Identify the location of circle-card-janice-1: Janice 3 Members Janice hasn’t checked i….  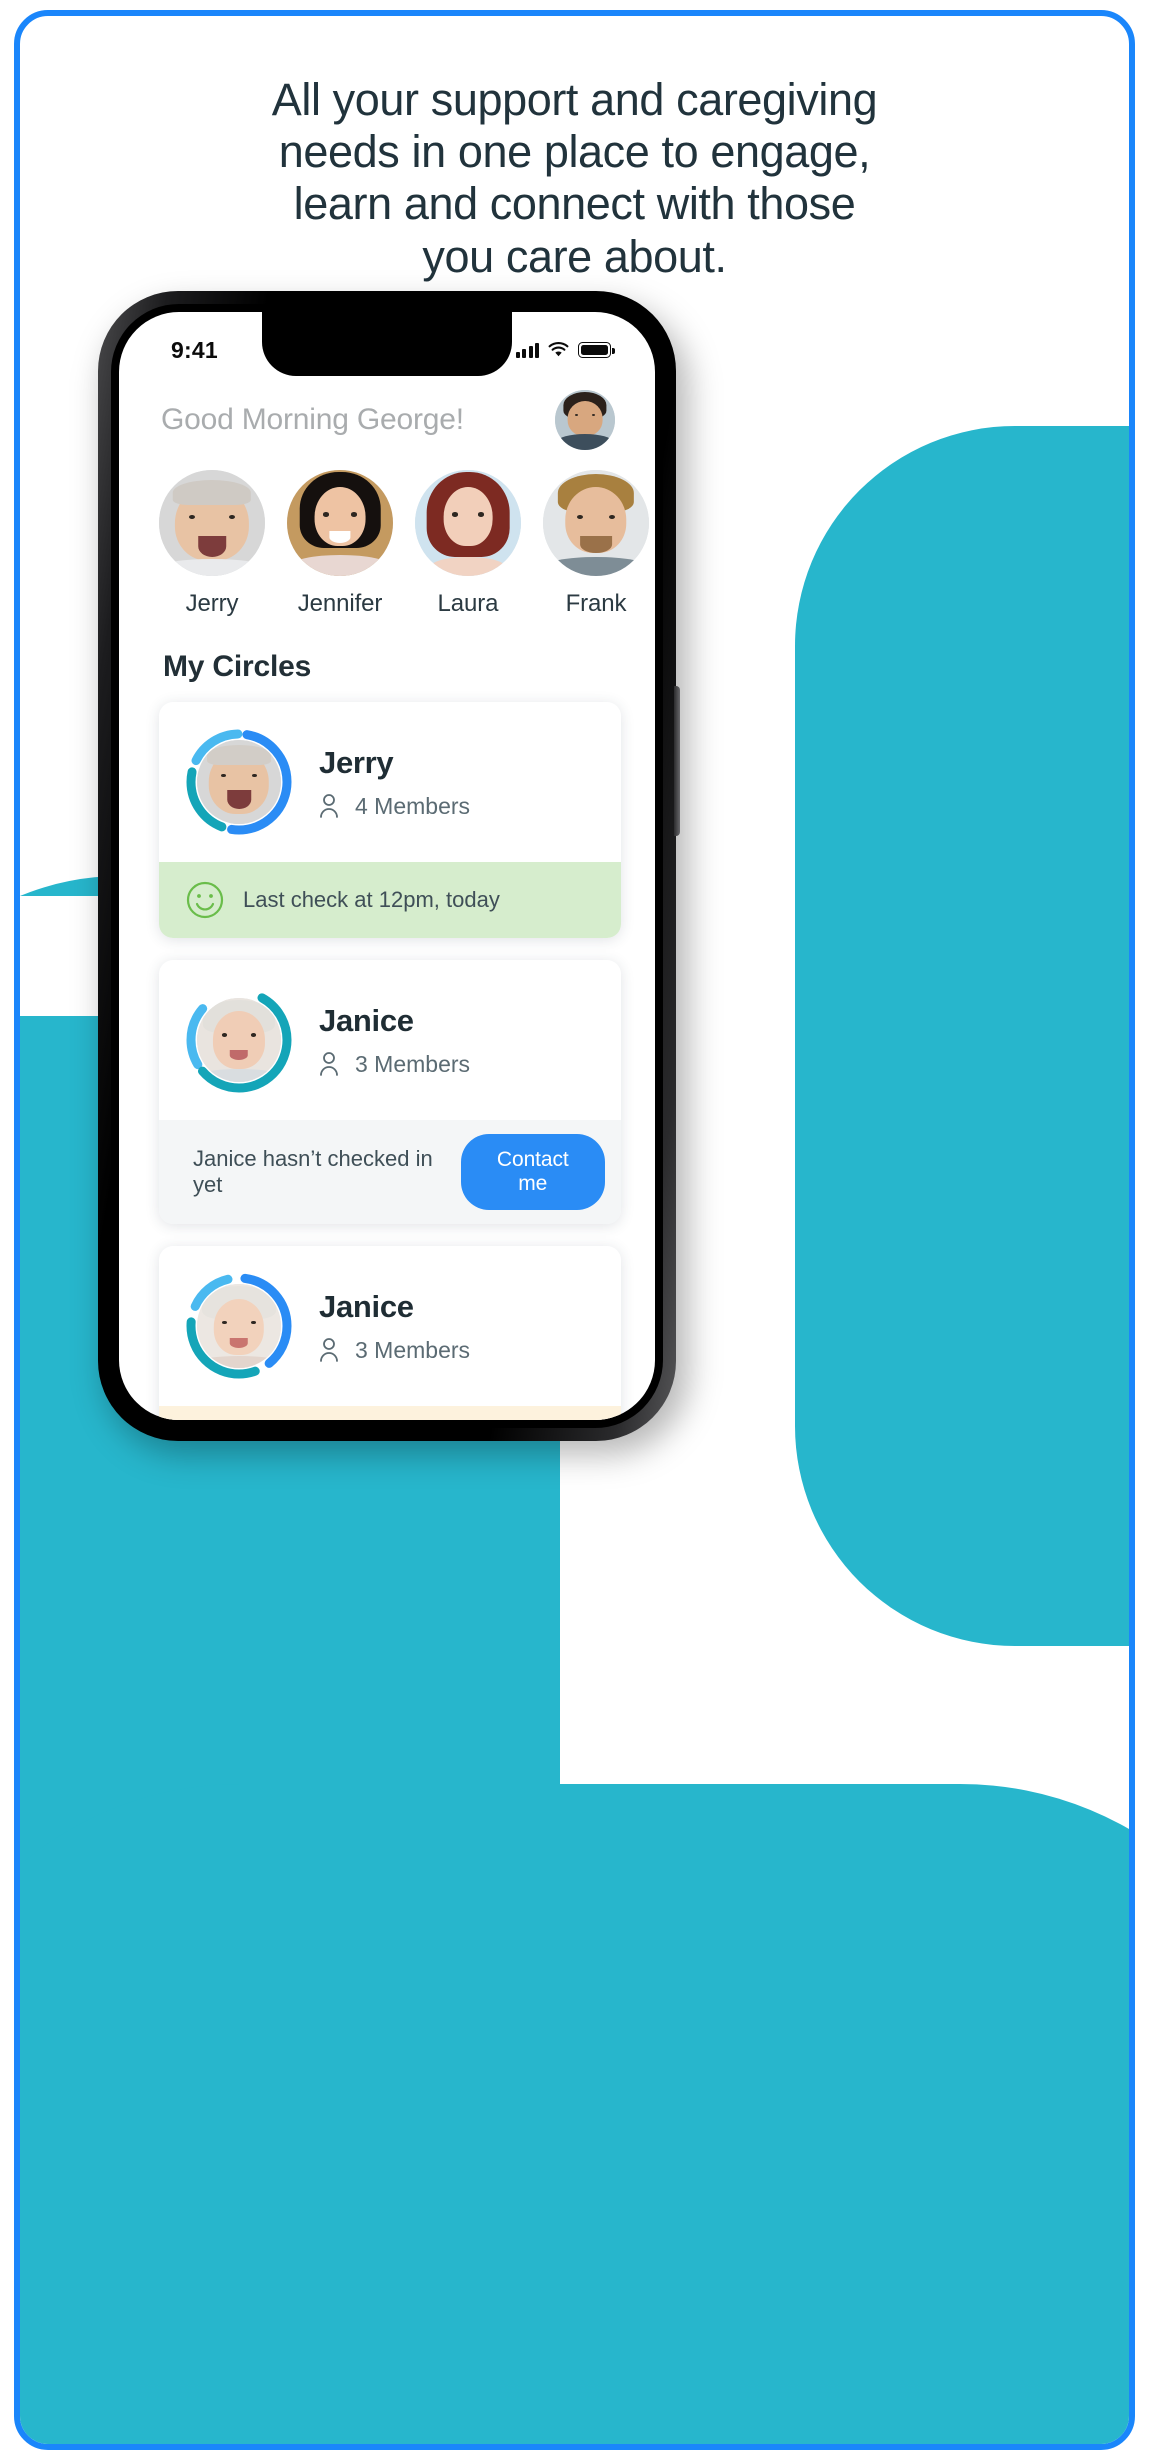
(390, 1092).